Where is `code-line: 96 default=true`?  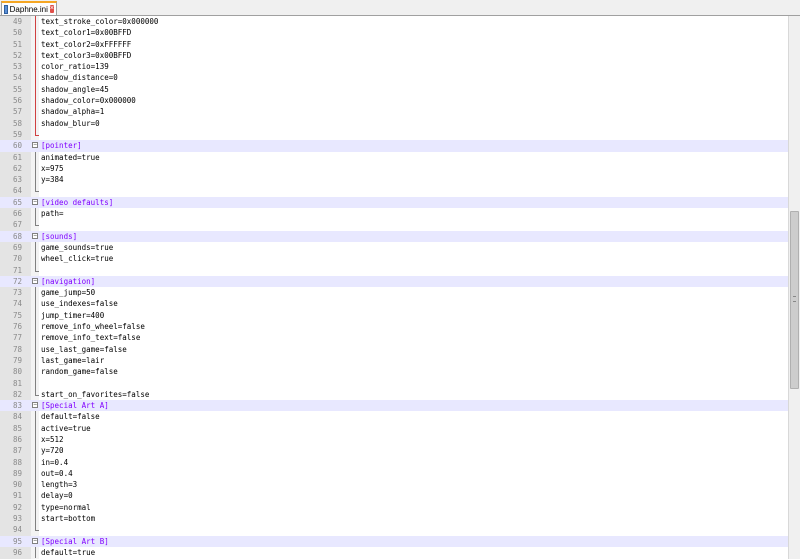 code-line: 96 default=true is located at coordinates (394, 552).